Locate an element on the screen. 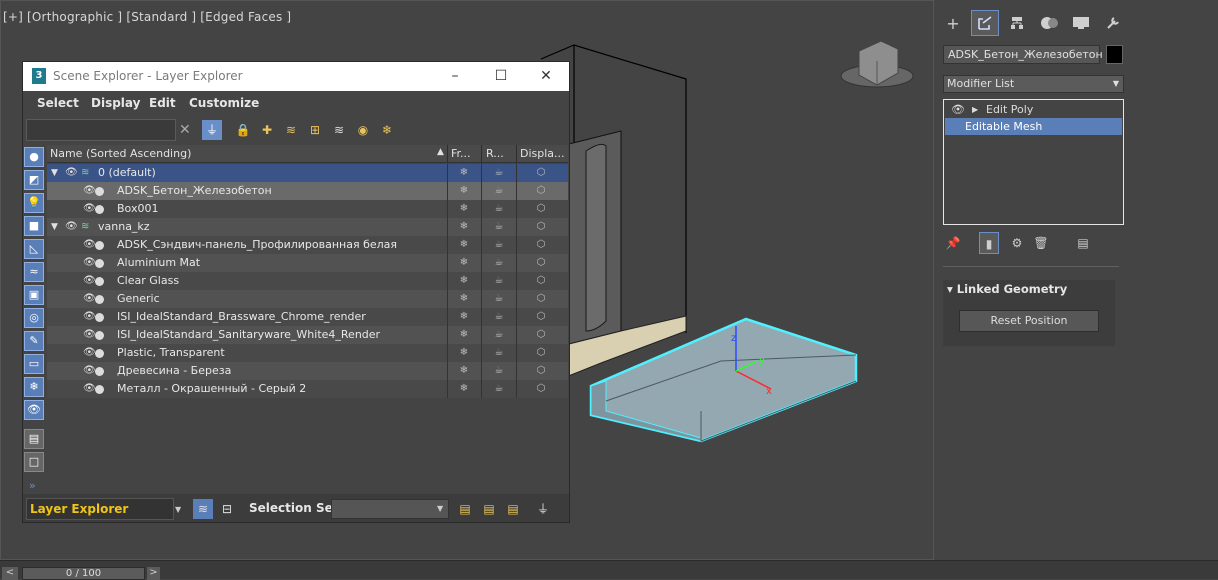 The image size is (1218, 580). sort-by-hierarchy-icon: ⊟ is located at coordinates (227, 509).